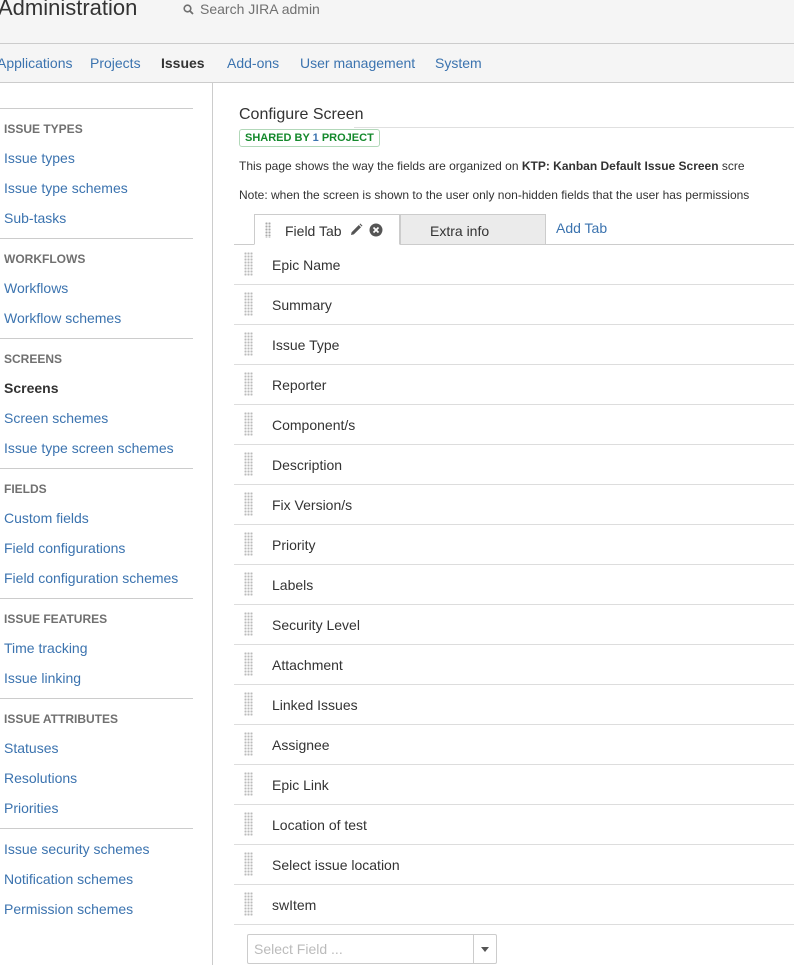 Image resolution: width=794 pixels, height=965 pixels. Describe the element at coordinates (514, 865) in the screenshot. I see `list-item: Select issue location` at that location.